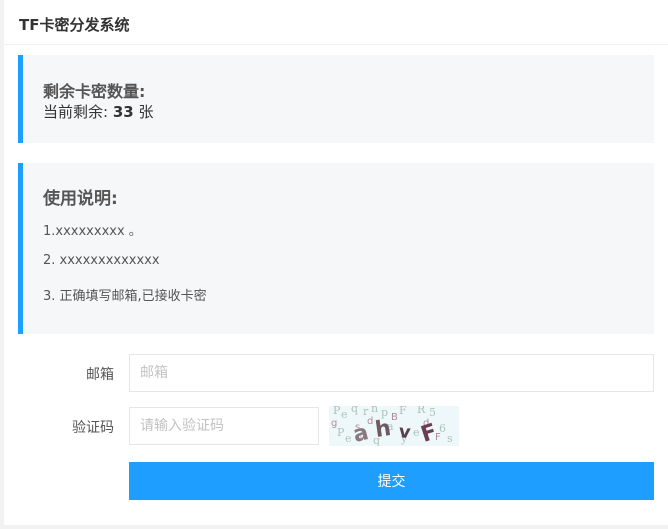  Describe the element at coordinates (92, 231) in the screenshot. I see `instruction-item: 1.xxxxxxxxx 。` at that location.